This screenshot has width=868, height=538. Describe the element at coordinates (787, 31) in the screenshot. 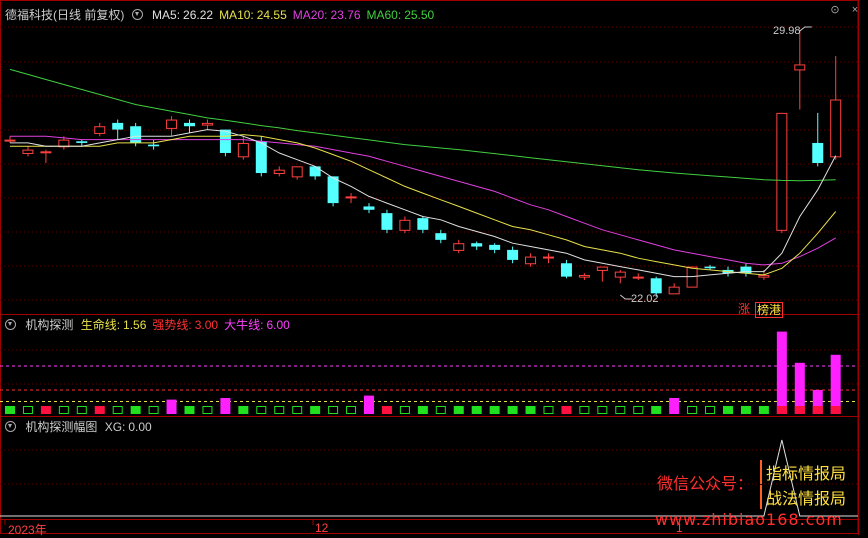

I see `high-price-label: 29.98` at that location.